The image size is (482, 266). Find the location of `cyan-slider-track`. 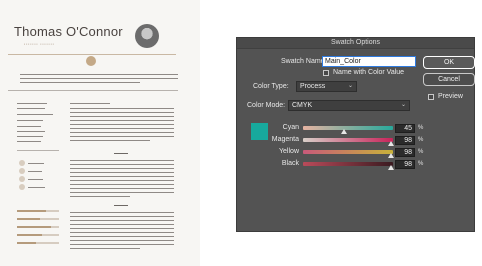

cyan-slider-track is located at coordinates (348, 128).